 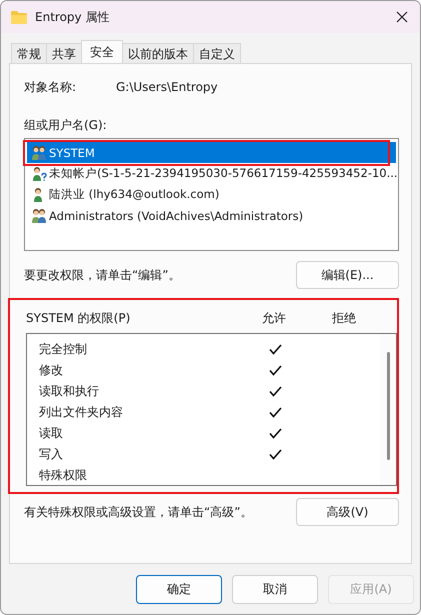 I want to click on user-question-icon, so click(x=39, y=174).